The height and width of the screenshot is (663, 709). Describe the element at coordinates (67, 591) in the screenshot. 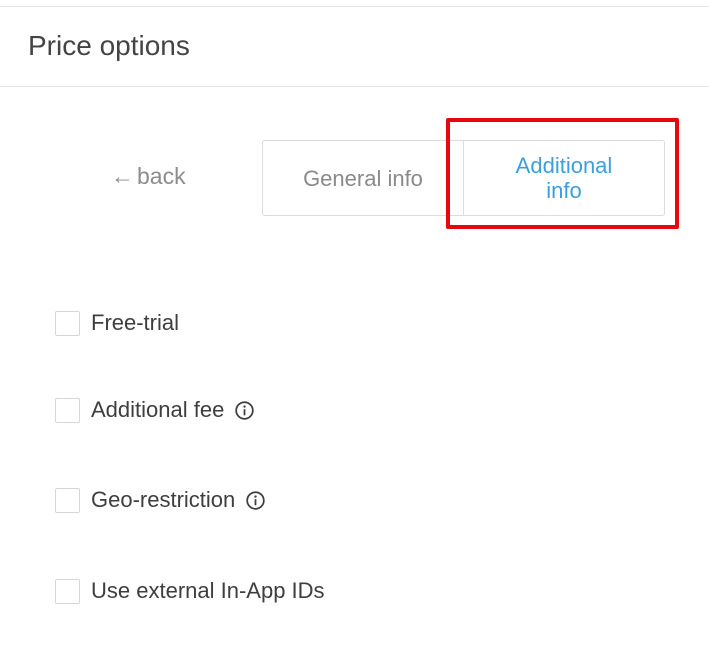

I see `external-in-app-ids-checkbox` at that location.